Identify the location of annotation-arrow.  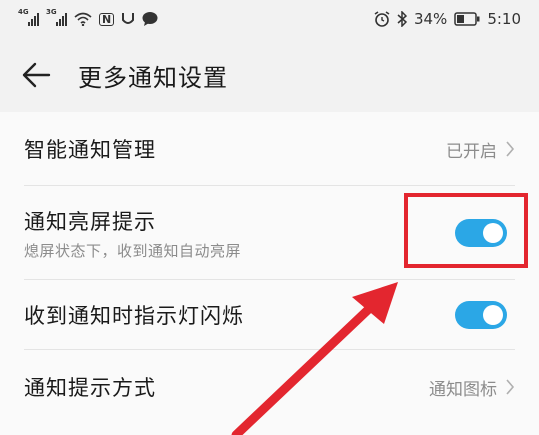
(314, 358).